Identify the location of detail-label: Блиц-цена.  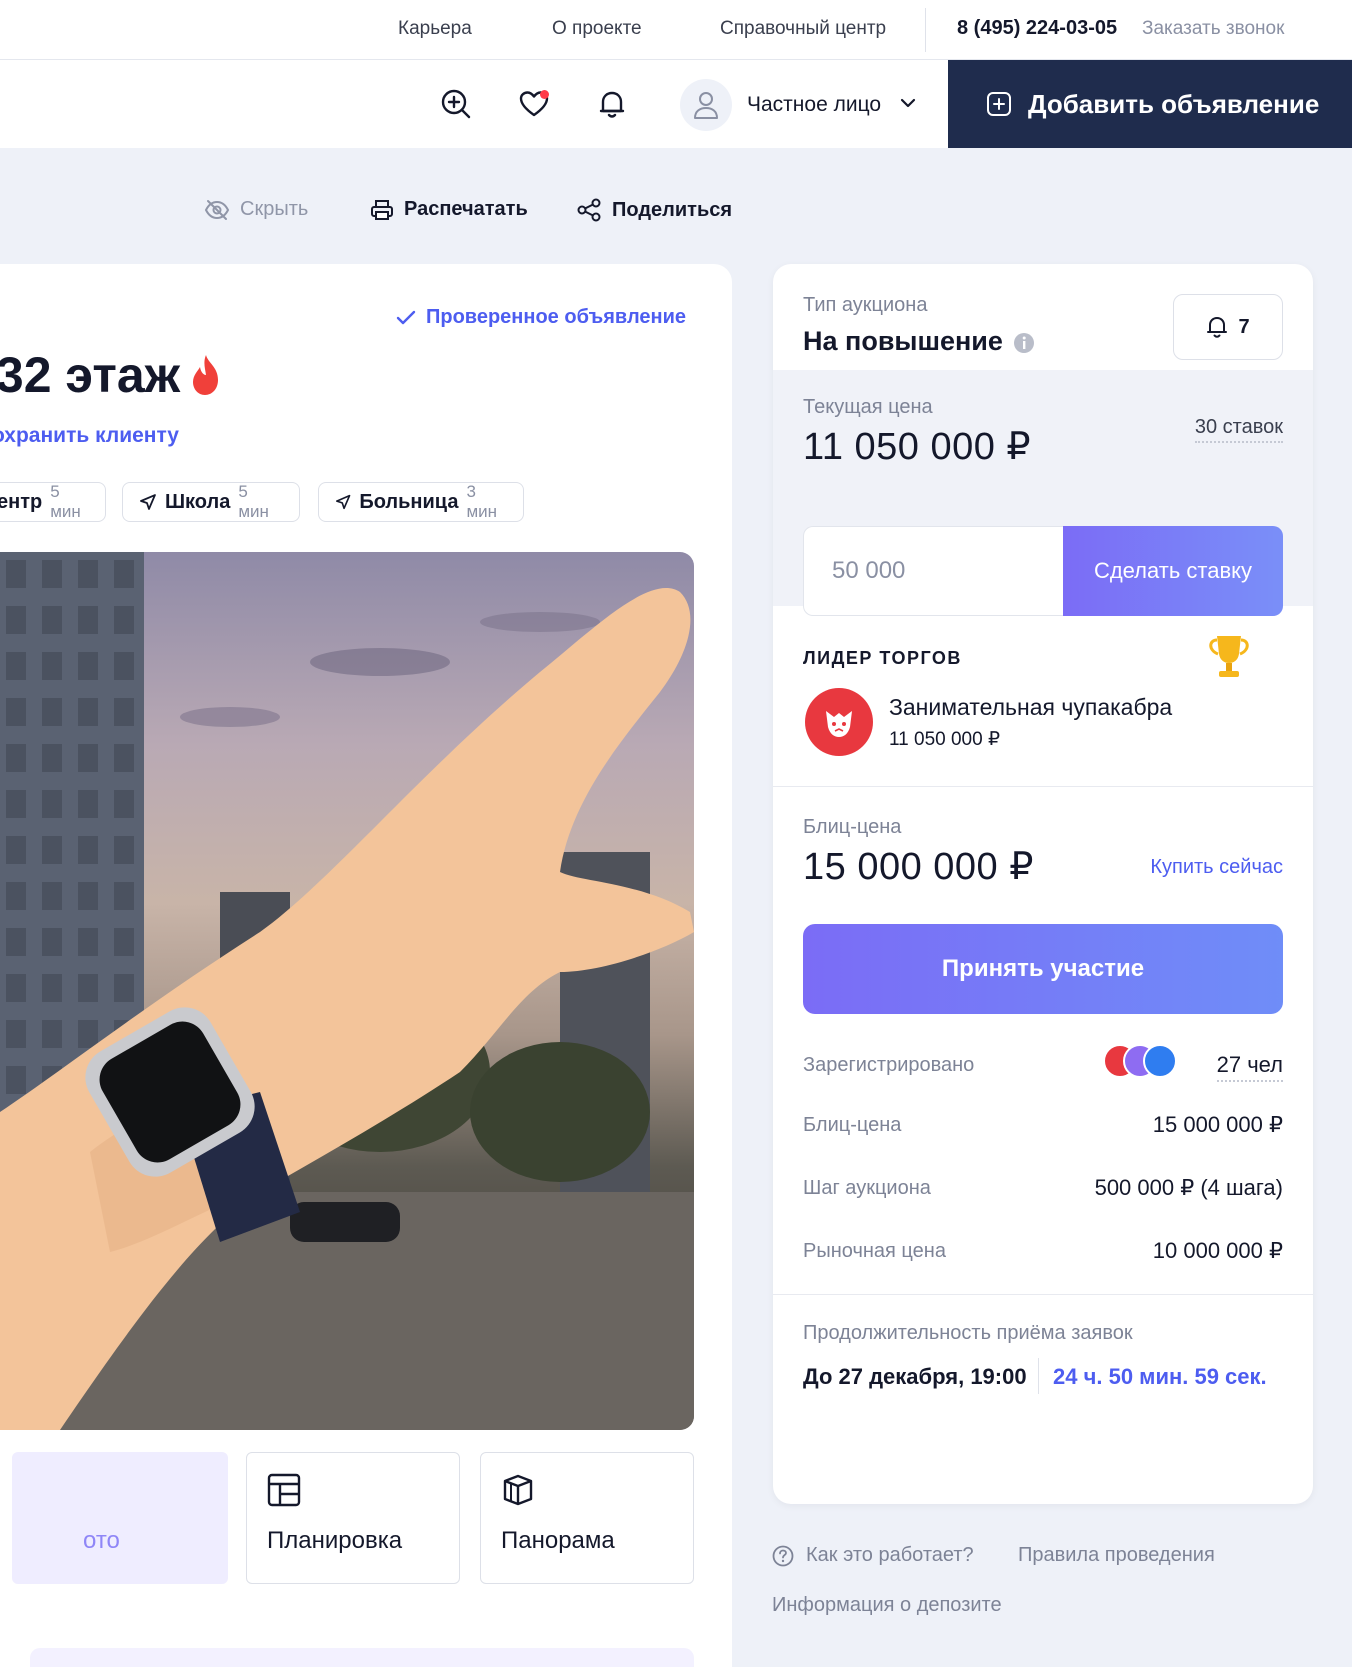
(852, 1125).